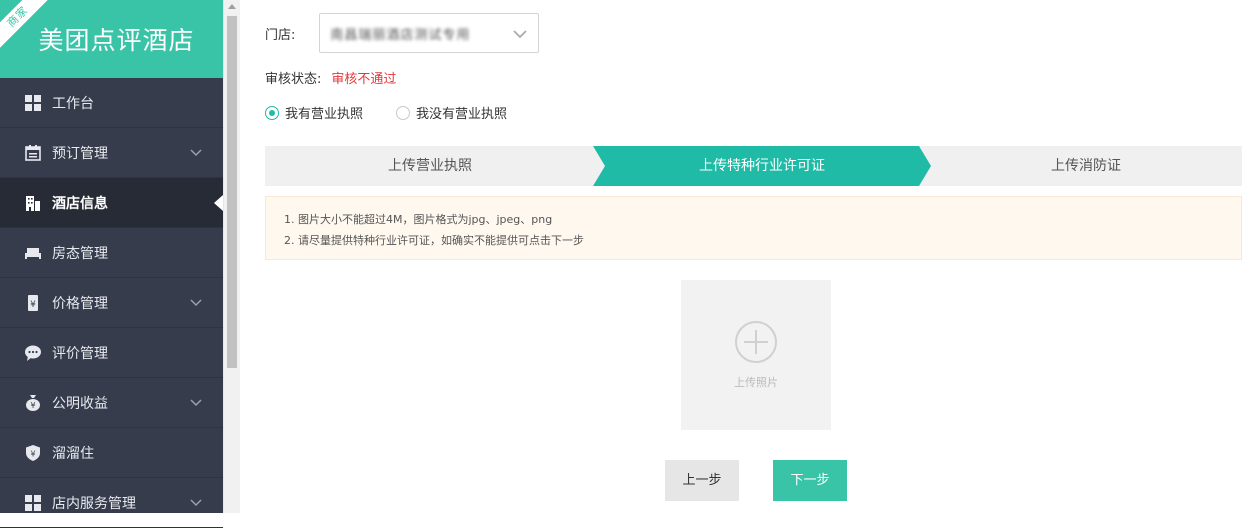 This screenshot has height=528, width=1242. I want to click on sidebar-item-liuliuzhu: ¥ 溜溜住, so click(111, 453).